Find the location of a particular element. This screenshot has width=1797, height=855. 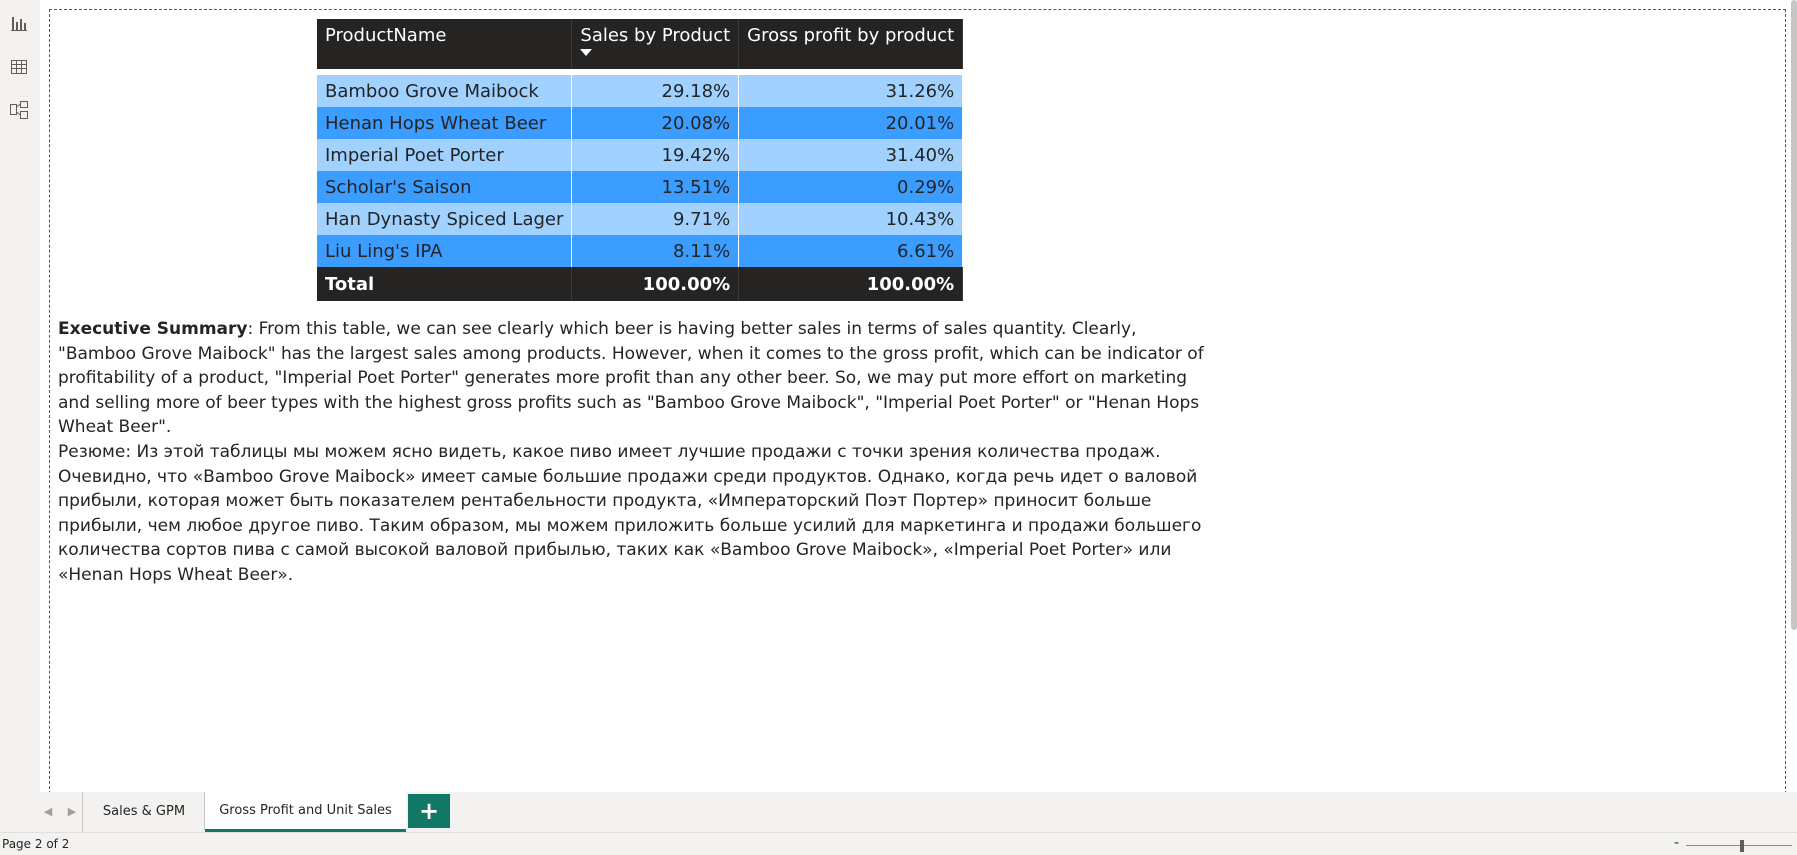

report-view-icon is located at coordinates (19, 23).